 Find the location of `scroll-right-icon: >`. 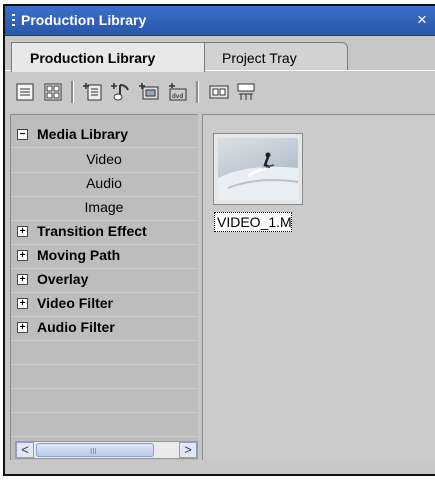

scroll-right-icon: > is located at coordinates (188, 450).